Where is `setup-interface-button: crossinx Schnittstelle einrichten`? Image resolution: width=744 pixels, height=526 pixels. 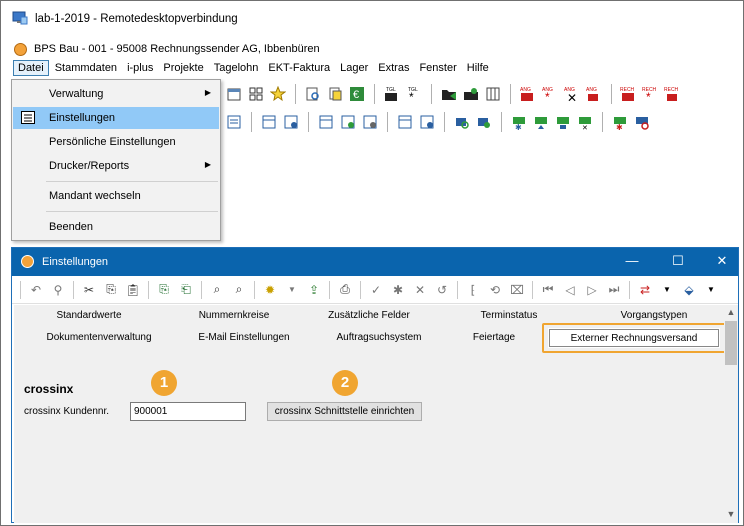 setup-interface-button: crossinx Schnittstelle einrichten is located at coordinates (344, 411).